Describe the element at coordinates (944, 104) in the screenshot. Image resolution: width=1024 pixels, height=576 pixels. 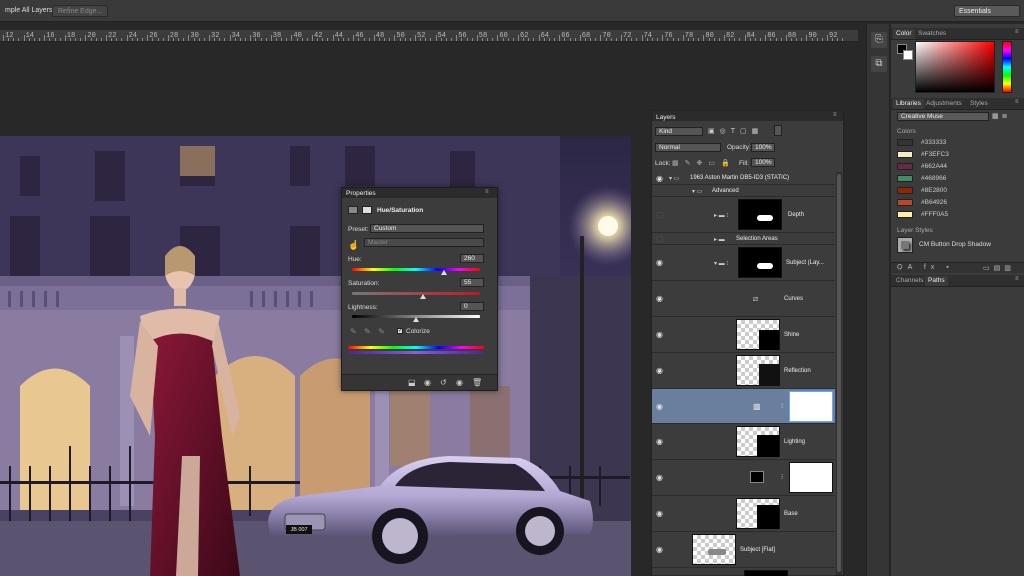
I see `tab-adjustments: Adjustments` at that location.